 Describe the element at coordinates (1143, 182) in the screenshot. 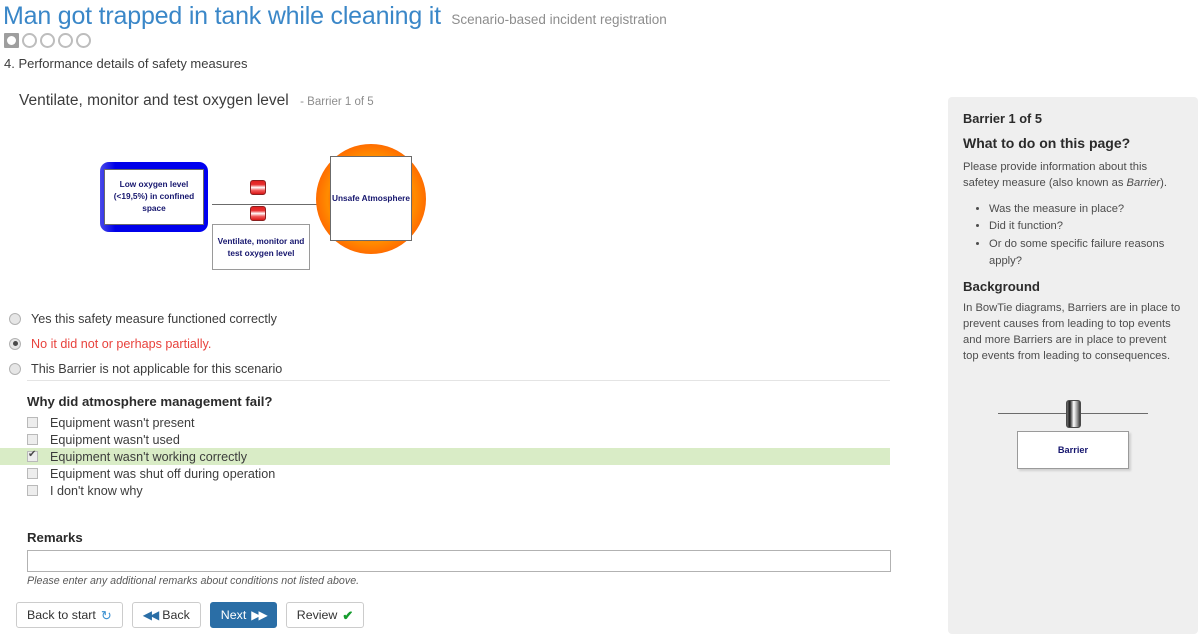

I see `sidebar-what-text-italic: Barrier` at that location.